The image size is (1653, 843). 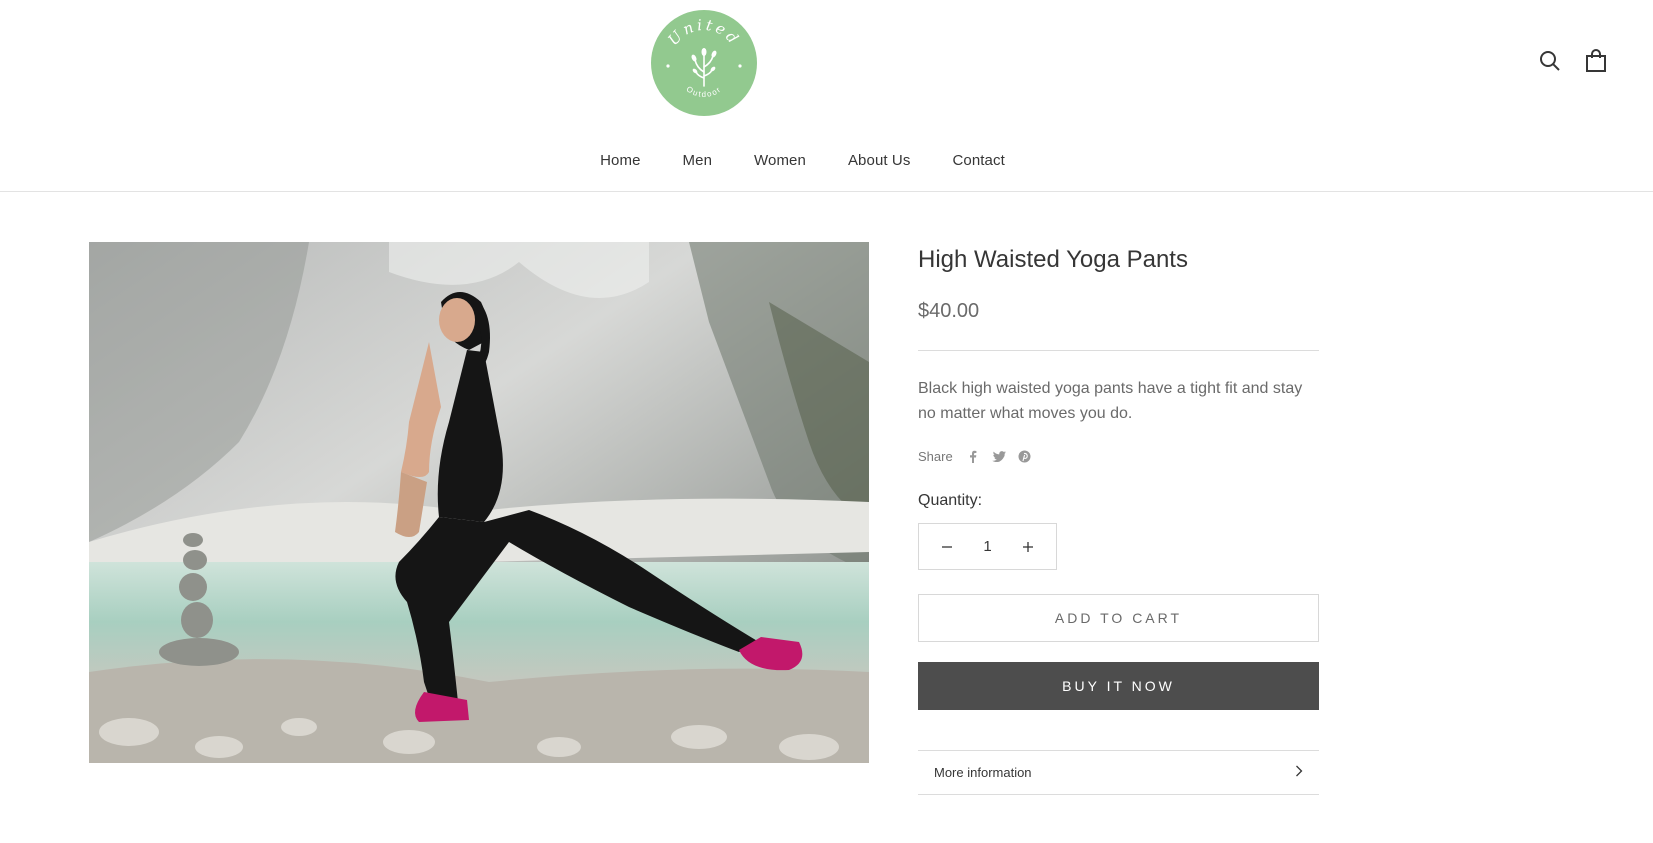 I want to click on svg-text: United, so click(x=704, y=32).